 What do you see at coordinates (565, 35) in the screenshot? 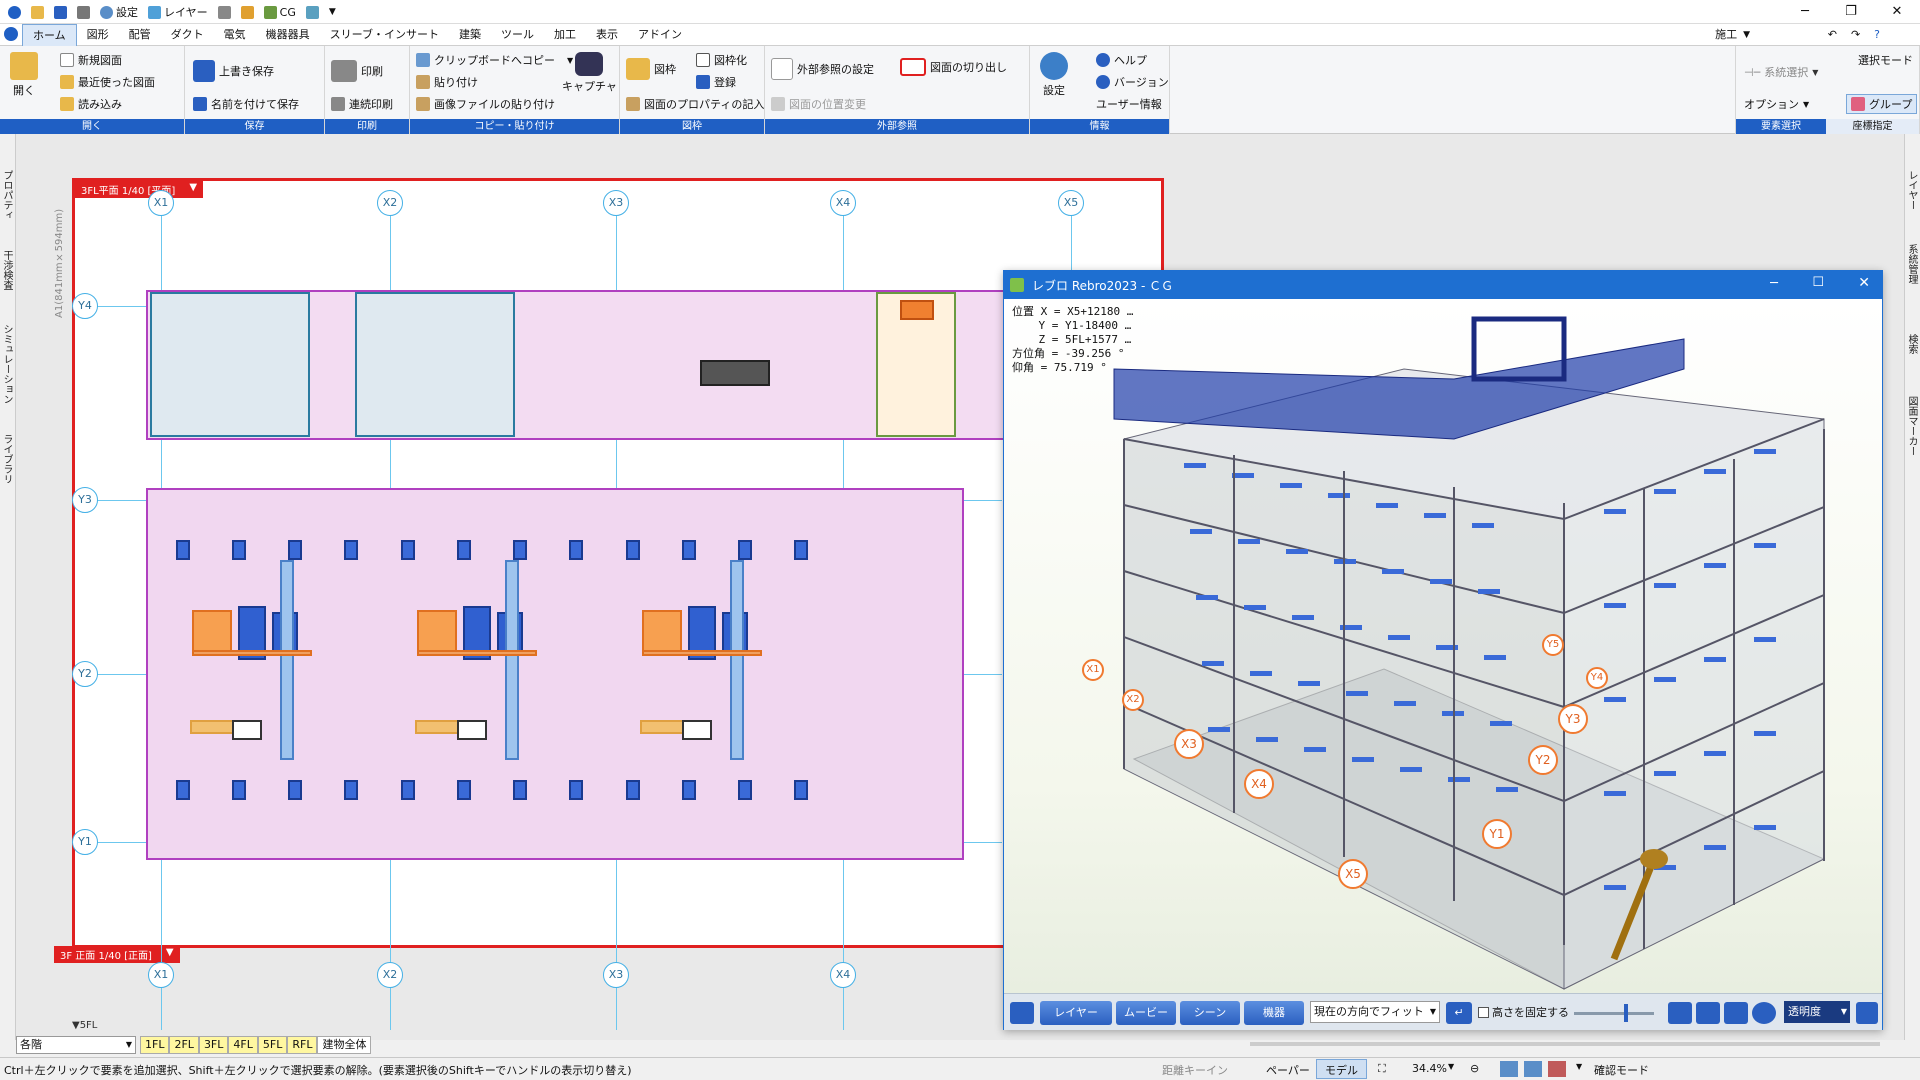
I see `menu-9: 加工` at bounding box center [565, 35].